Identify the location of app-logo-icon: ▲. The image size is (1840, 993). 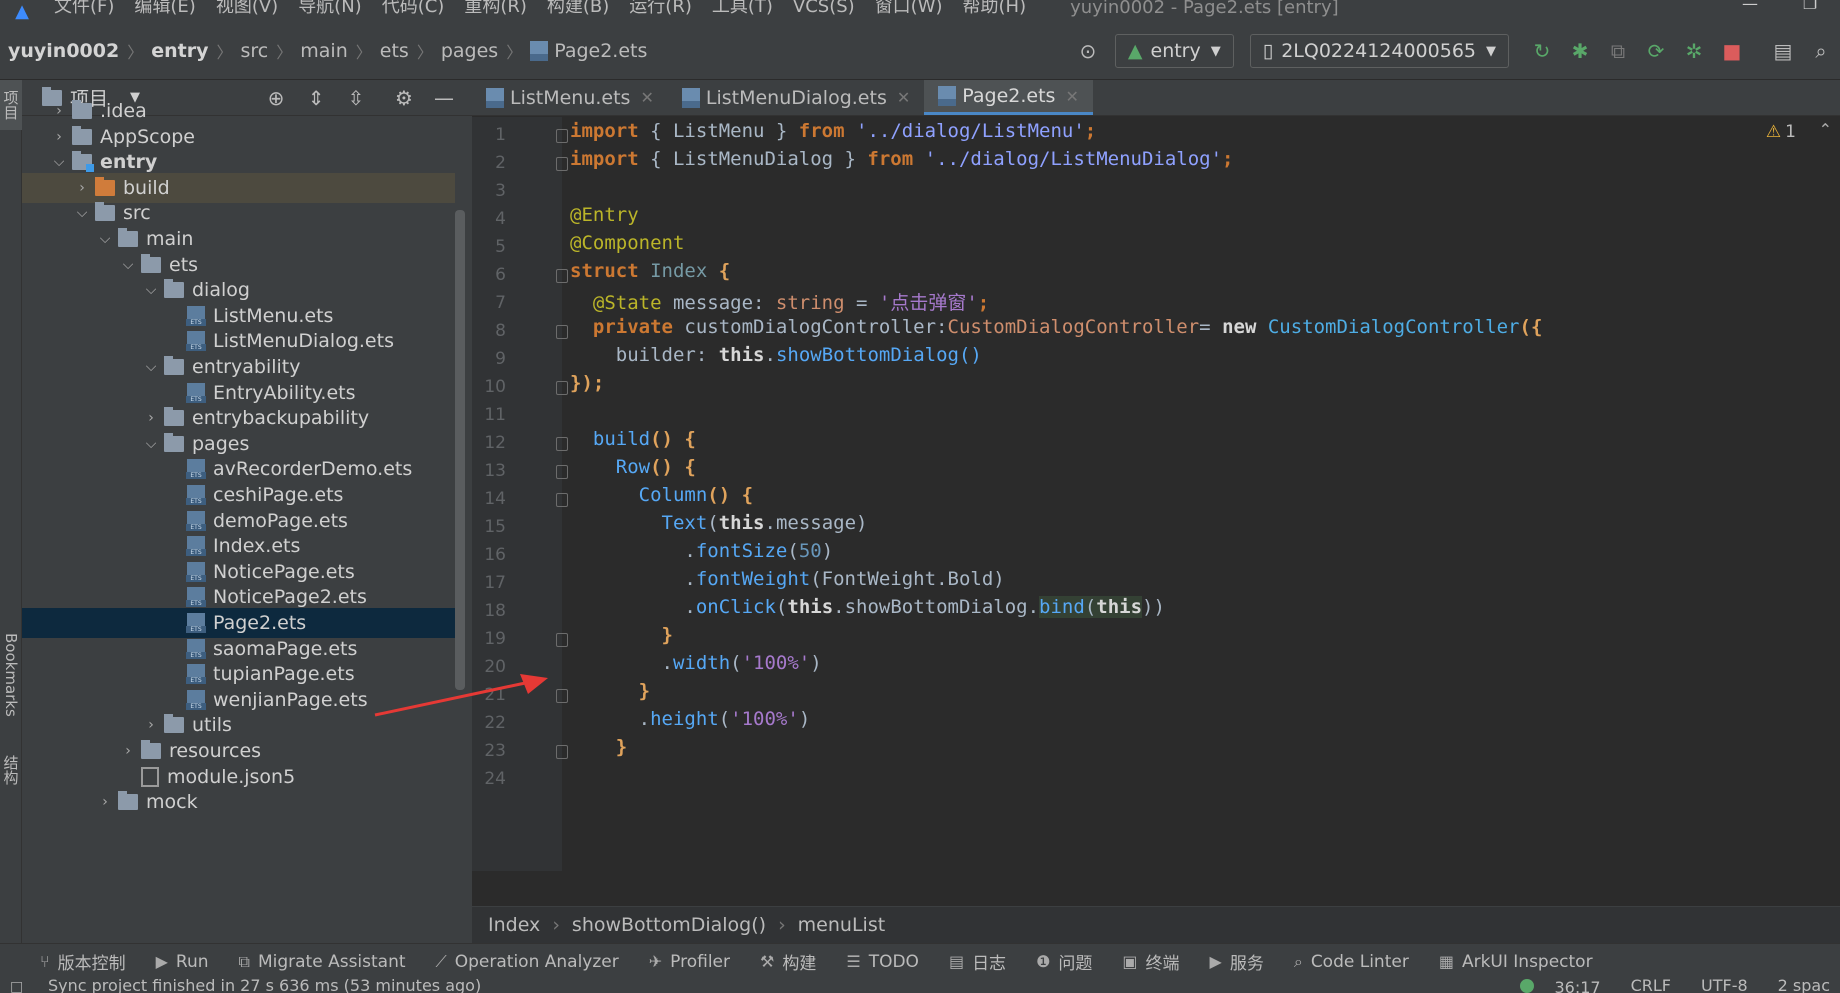
(22, 11).